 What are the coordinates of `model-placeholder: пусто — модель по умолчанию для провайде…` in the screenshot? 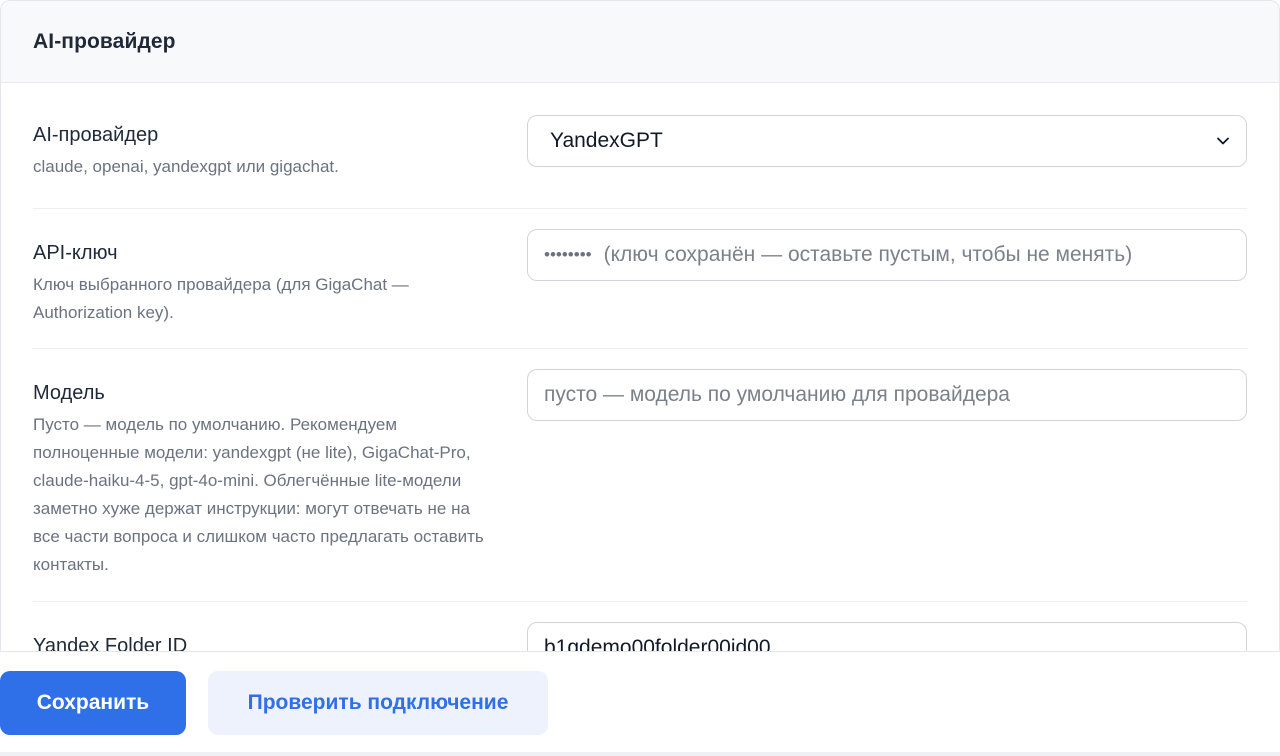 It's located at (777, 394).